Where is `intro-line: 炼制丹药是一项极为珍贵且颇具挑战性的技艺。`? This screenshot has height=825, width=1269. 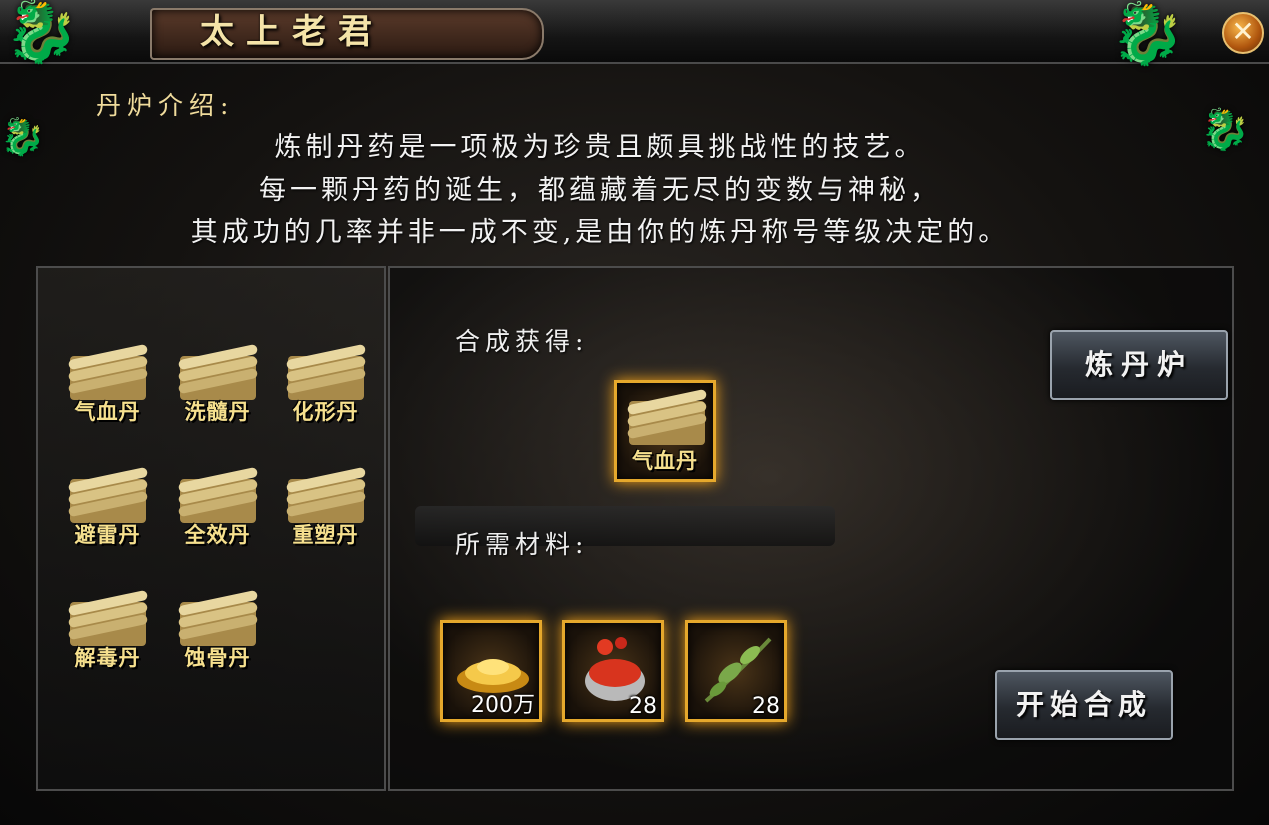
intro-line: 炼制丹药是一项极为珍贵且颇具挑战性的技艺。 is located at coordinates (600, 147).